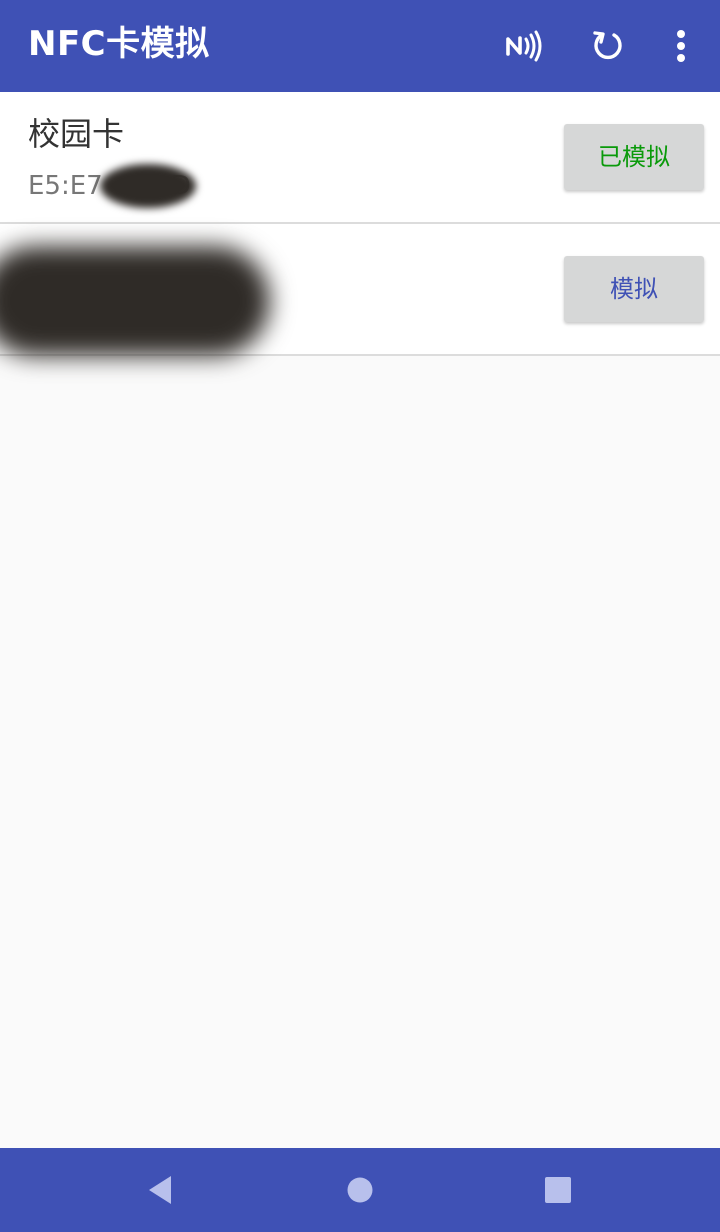 This screenshot has width=720, height=1232. What do you see at coordinates (360, 158) in the screenshot?
I see `card-row-campus: 校园卡 E5:E7D 已模拟` at bounding box center [360, 158].